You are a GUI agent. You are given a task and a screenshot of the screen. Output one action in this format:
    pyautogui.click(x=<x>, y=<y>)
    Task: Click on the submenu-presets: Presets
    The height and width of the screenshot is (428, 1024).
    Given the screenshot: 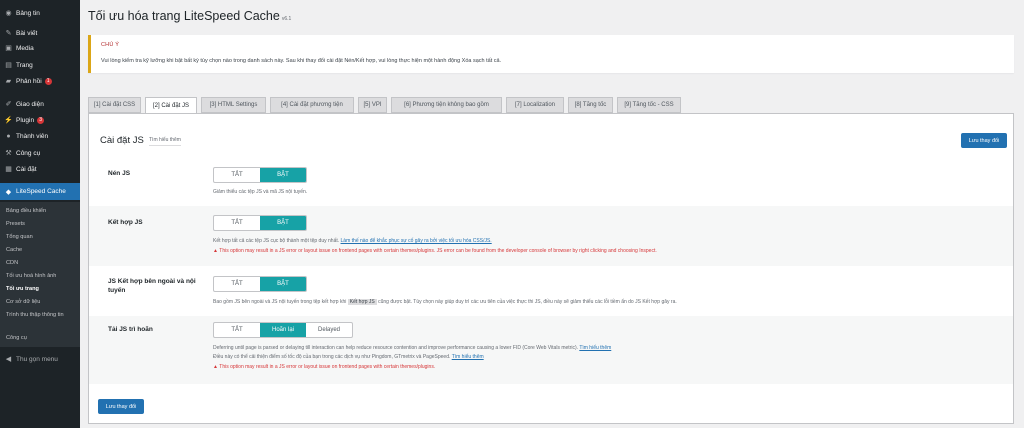 What is the action you would take?
    pyautogui.click(x=15, y=224)
    